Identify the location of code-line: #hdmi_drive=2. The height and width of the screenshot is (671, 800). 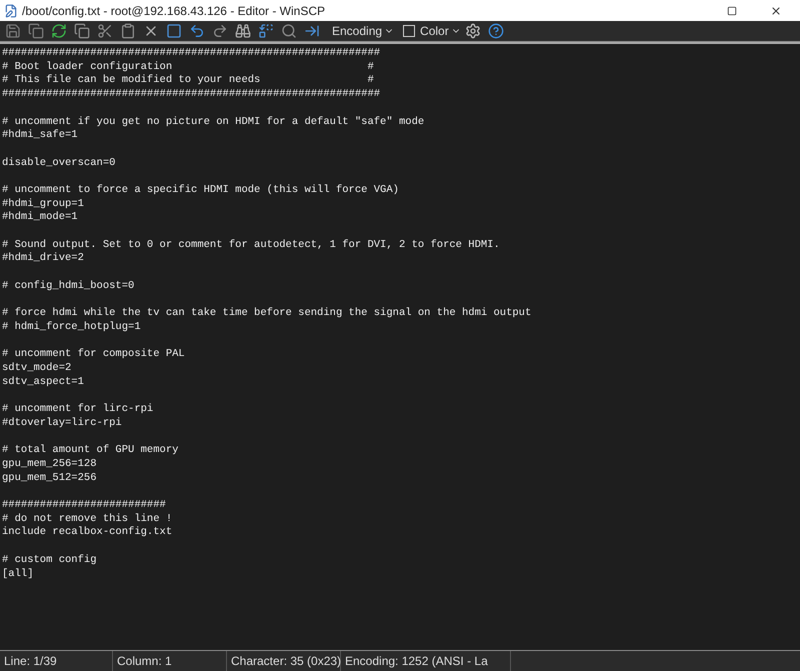
(43, 259).